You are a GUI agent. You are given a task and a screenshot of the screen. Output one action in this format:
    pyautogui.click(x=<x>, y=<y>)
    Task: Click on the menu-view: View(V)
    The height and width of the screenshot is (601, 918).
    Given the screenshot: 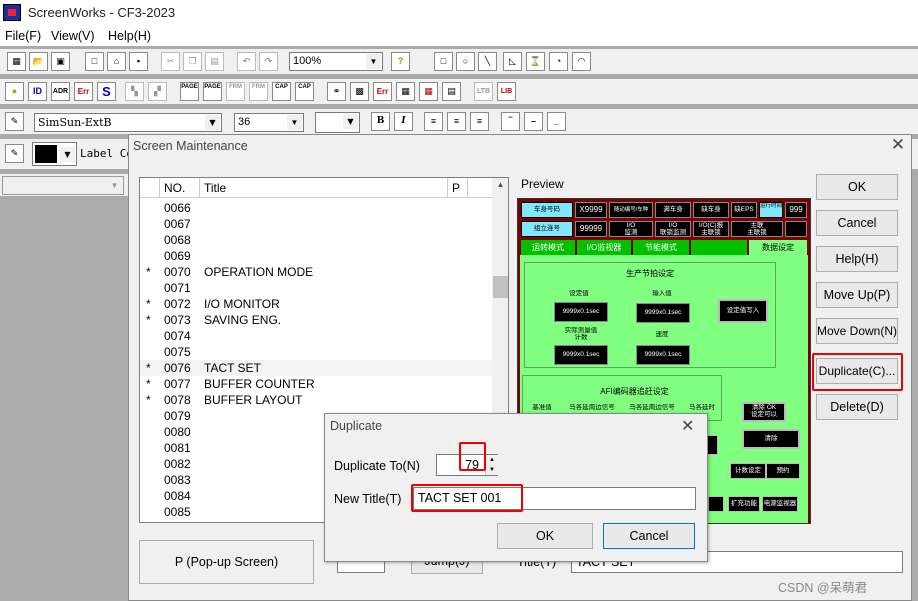 What is the action you would take?
    pyautogui.click(x=73, y=36)
    